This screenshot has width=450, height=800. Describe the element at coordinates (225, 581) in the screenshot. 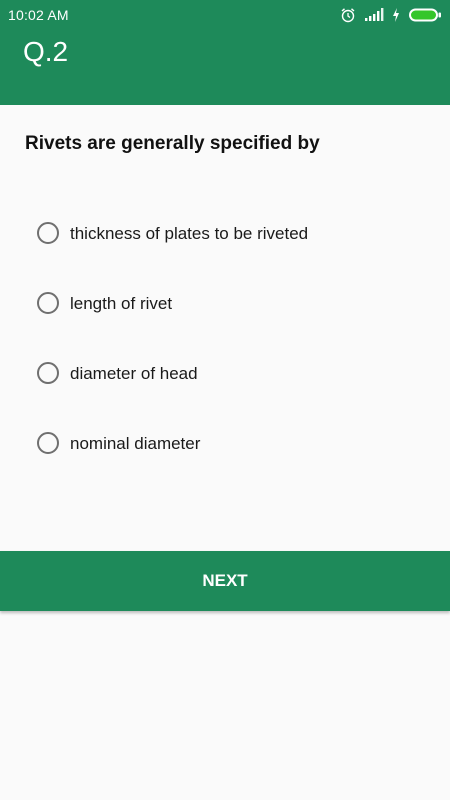

I see `next-button: NEXT` at that location.